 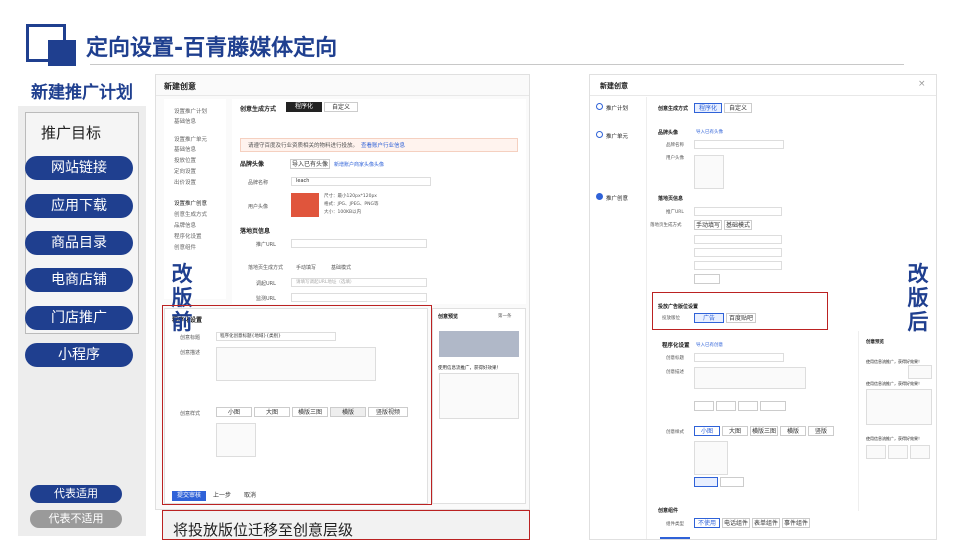 I want to click on before-preview-right: 第一条, so click(x=505, y=316).